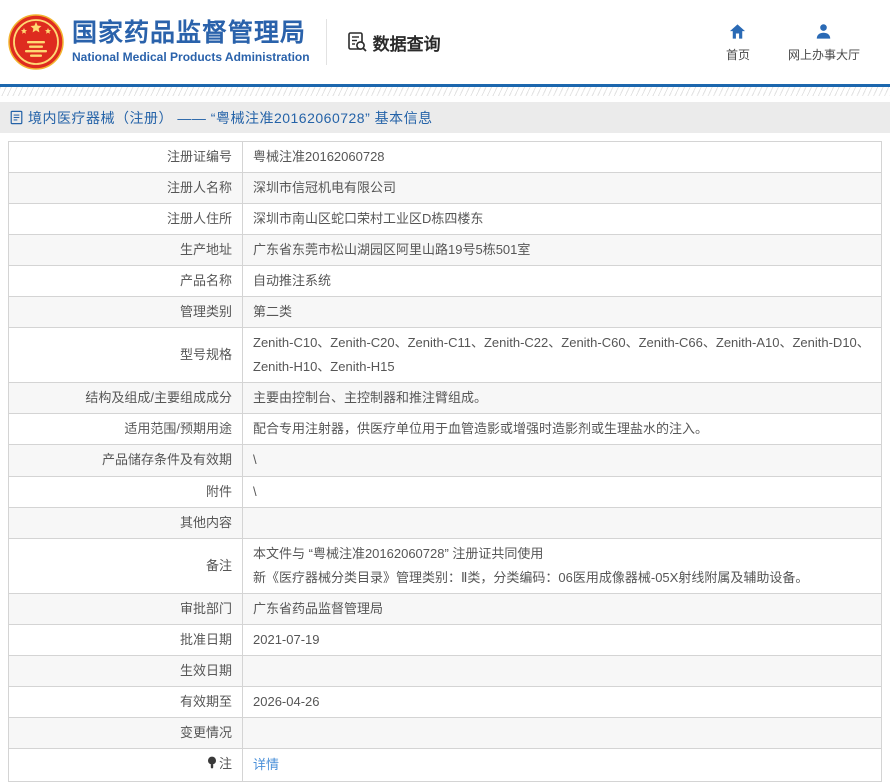  I want to click on header-divider, so click(326, 42).